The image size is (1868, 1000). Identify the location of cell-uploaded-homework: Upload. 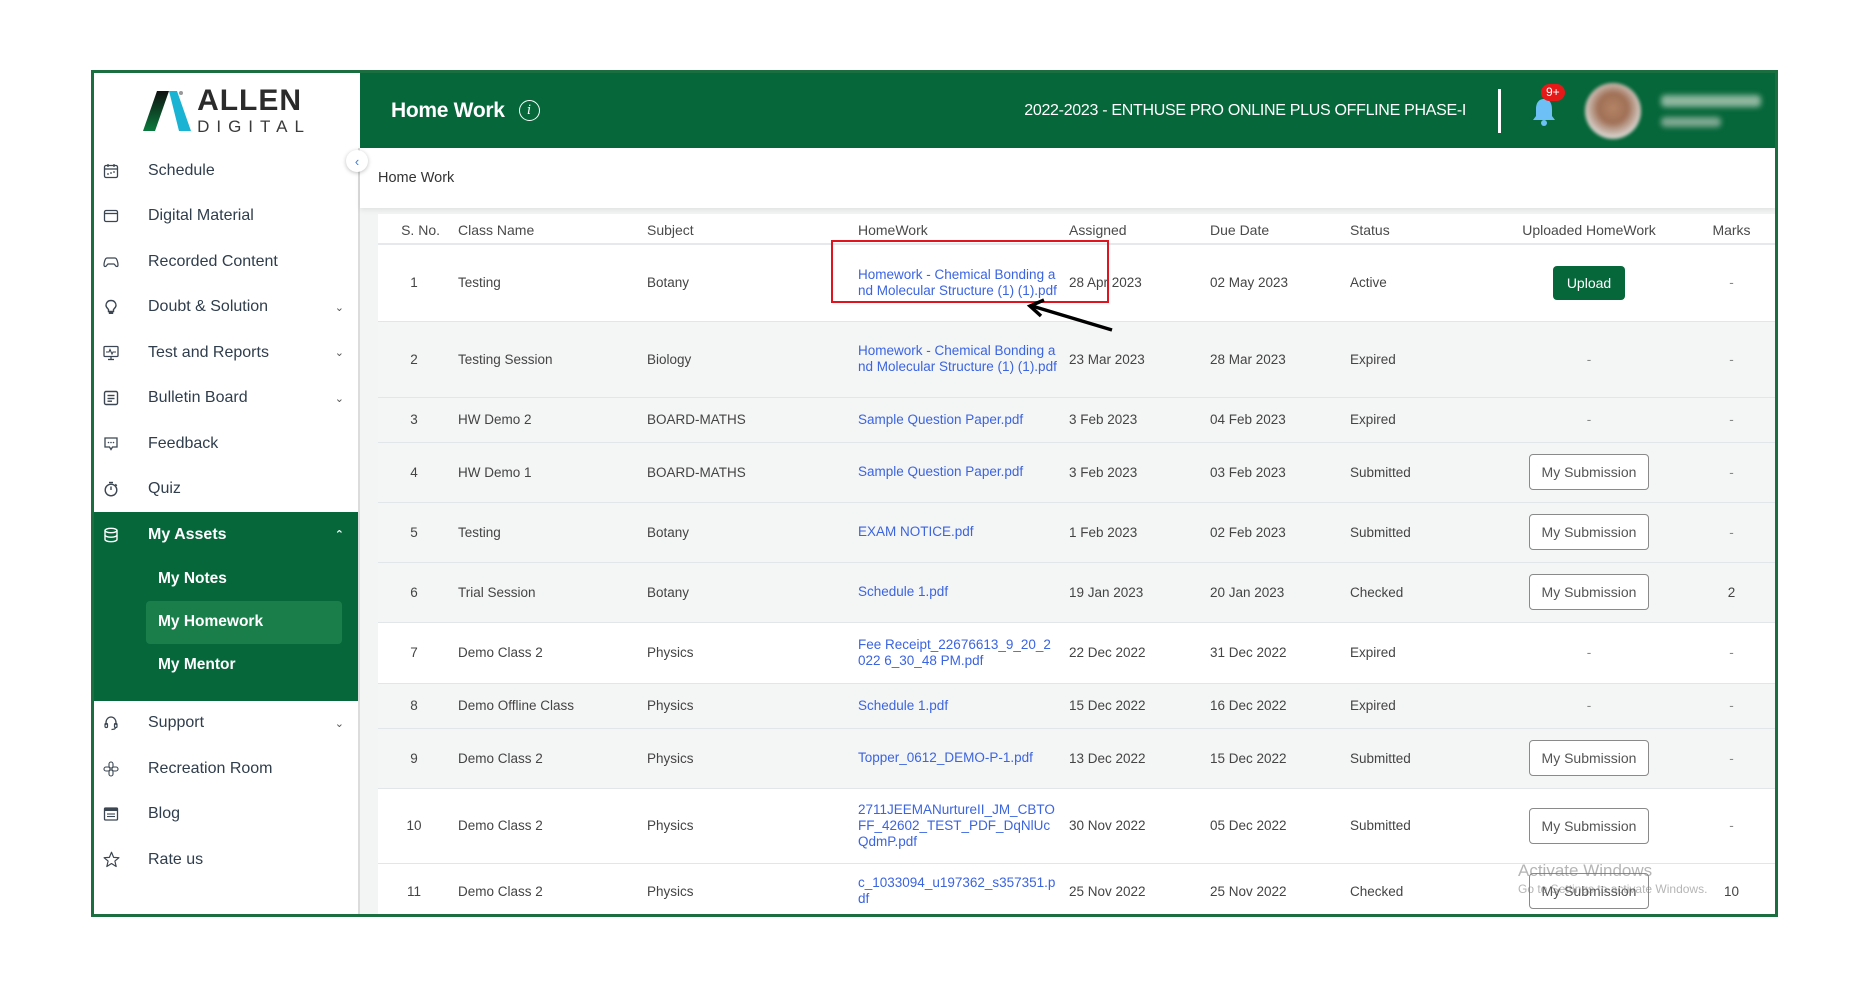
(1589, 283).